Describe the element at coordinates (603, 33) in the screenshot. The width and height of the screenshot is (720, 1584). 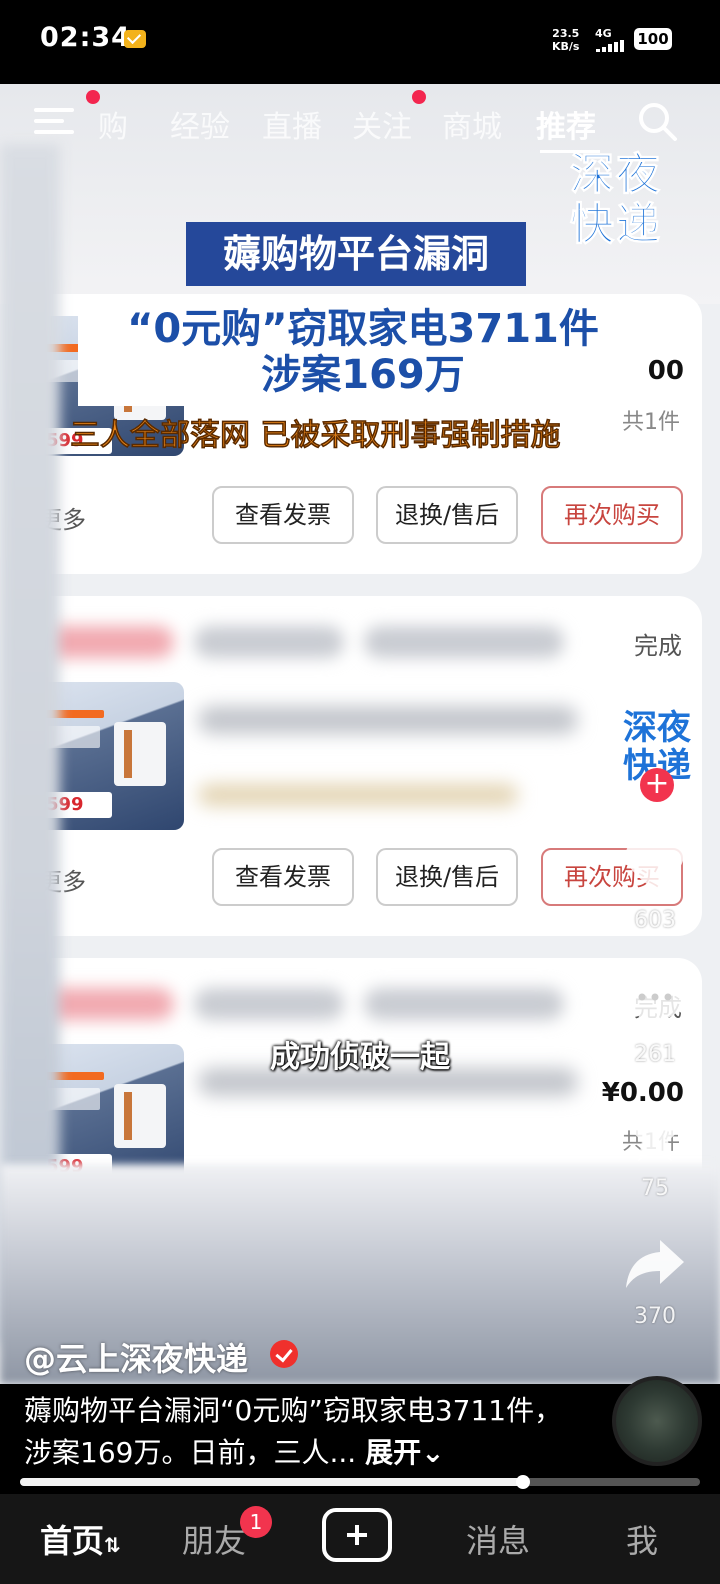
I see `network-type: 4G` at that location.